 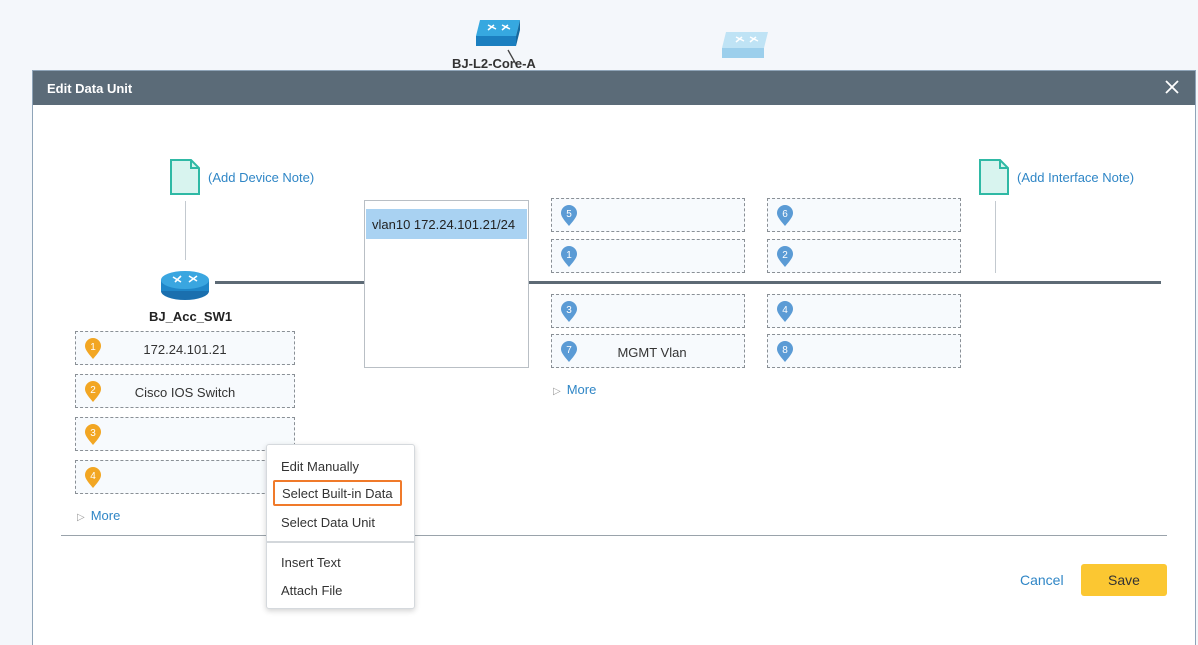 I want to click on interface-list-item: vlan10 172.24.101.21/24, so click(x=446, y=224).